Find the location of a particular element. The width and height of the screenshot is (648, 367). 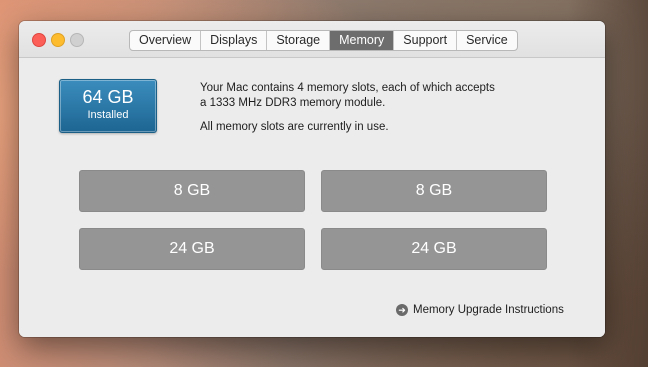

tab-storage: Storage is located at coordinates (297, 40).